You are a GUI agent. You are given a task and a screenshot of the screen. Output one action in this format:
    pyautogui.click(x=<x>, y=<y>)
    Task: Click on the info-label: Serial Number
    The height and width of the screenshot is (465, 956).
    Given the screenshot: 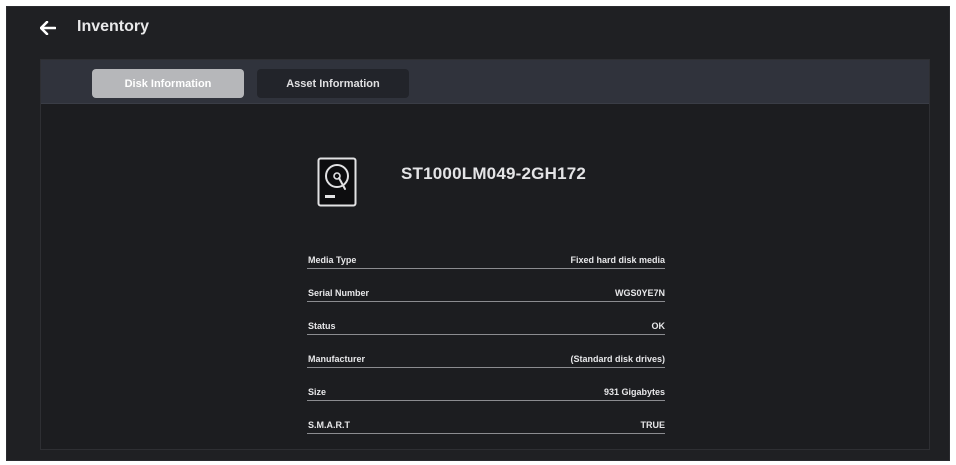 What is the action you would take?
    pyautogui.click(x=339, y=293)
    